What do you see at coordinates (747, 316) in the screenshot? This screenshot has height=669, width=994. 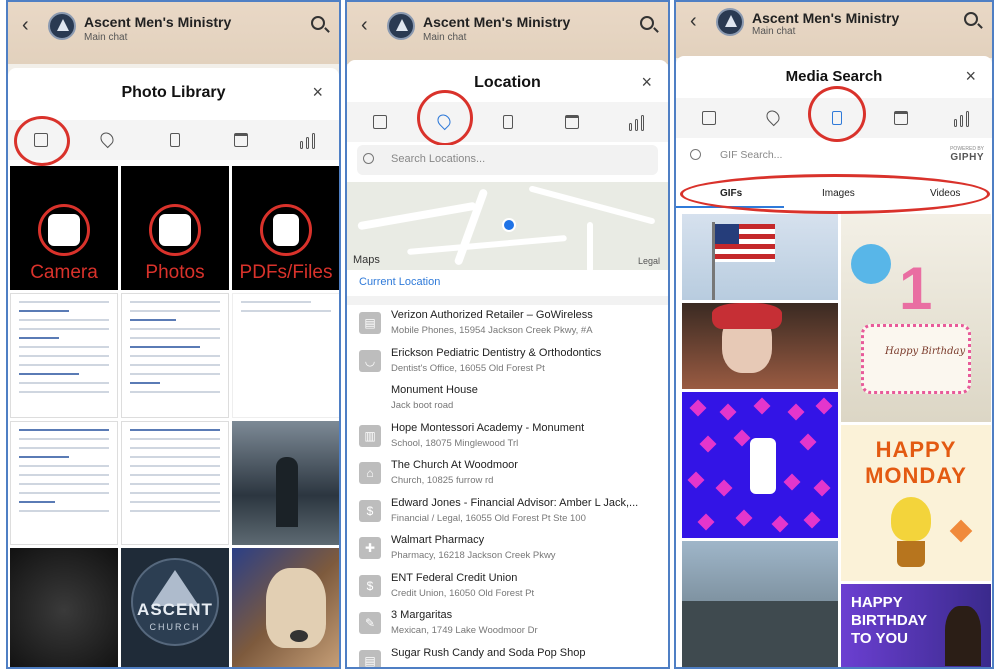 I see `figure-hair` at bounding box center [747, 316].